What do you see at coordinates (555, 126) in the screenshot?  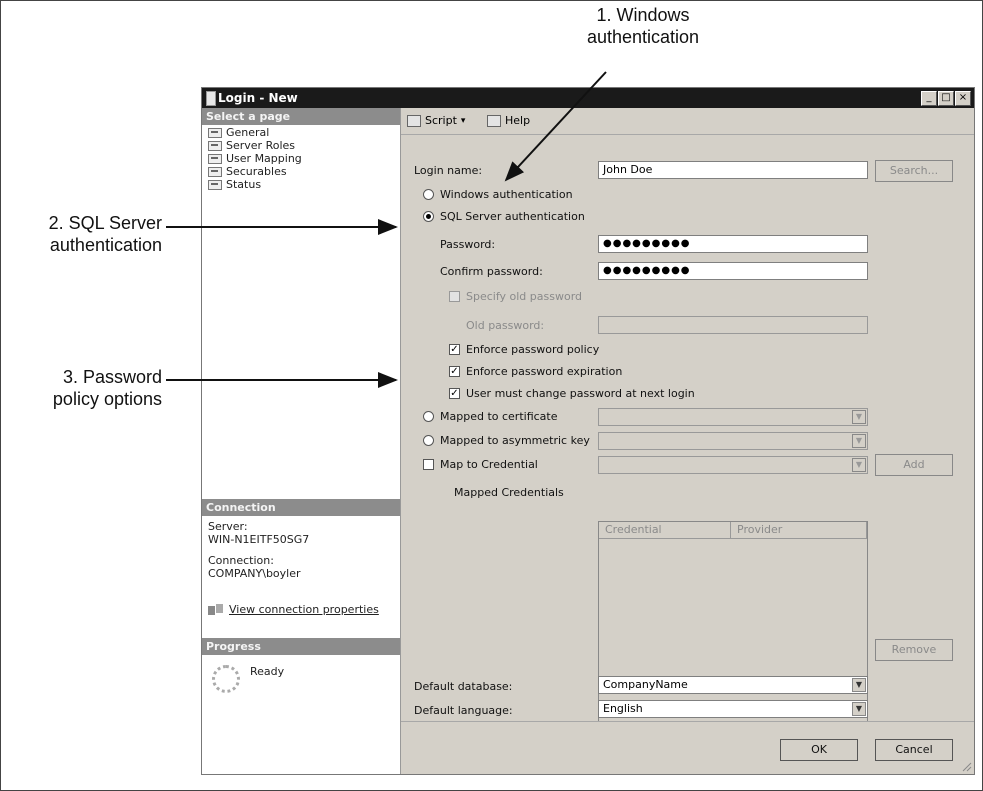 I see `arrow-windows-authentication` at bounding box center [555, 126].